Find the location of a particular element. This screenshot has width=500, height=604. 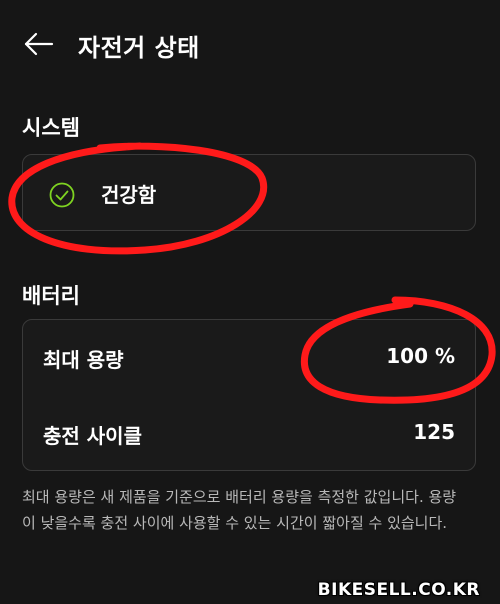

system-status-text: 건강함 is located at coordinates (129, 195).